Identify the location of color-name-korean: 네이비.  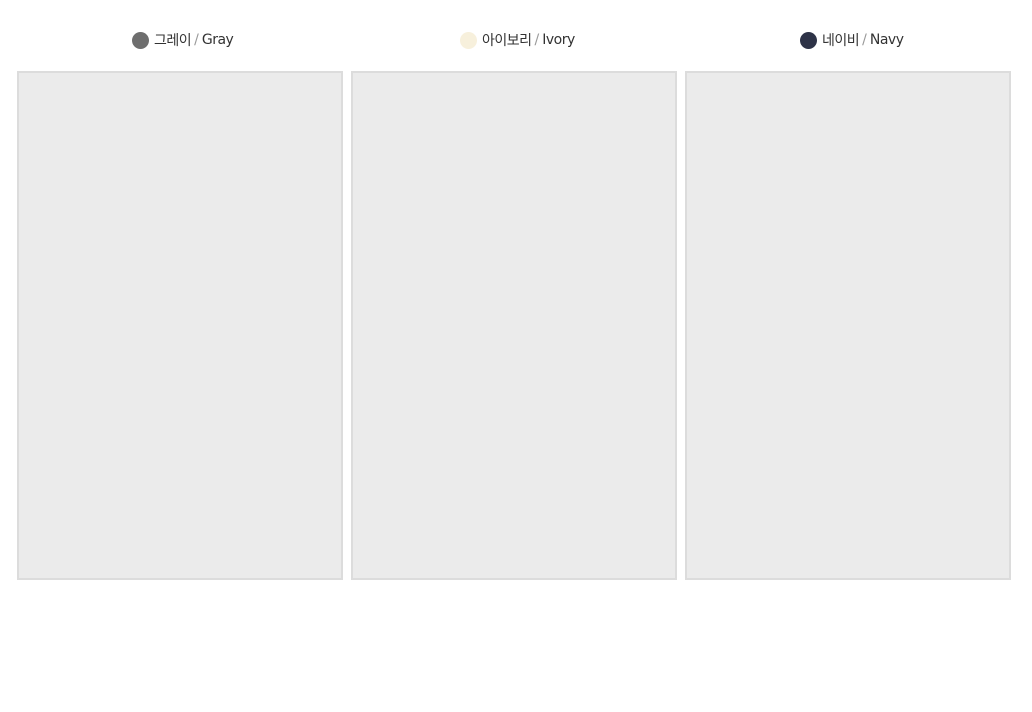
(841, 41).